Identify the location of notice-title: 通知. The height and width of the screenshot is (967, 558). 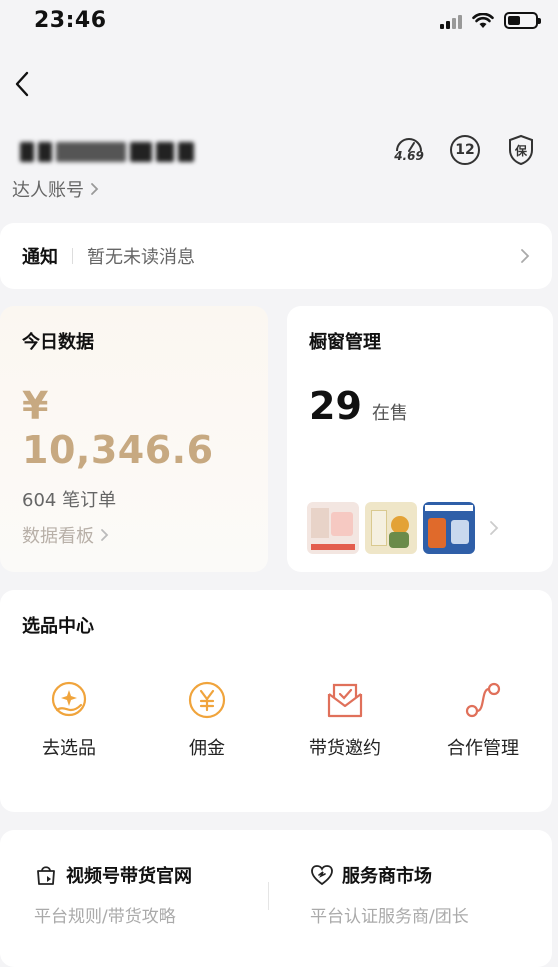
(40, 257).